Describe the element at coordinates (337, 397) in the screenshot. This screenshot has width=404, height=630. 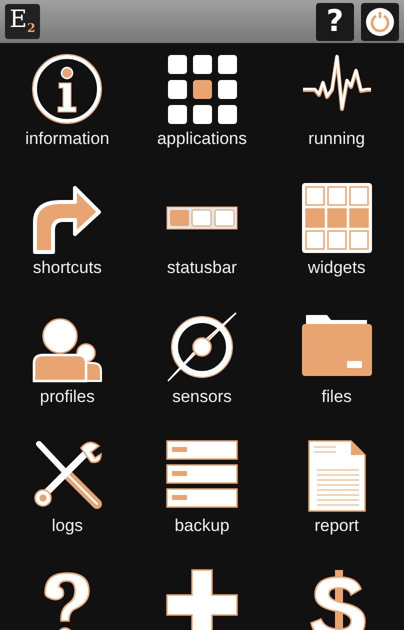
I see `menu-label: files` at that location.